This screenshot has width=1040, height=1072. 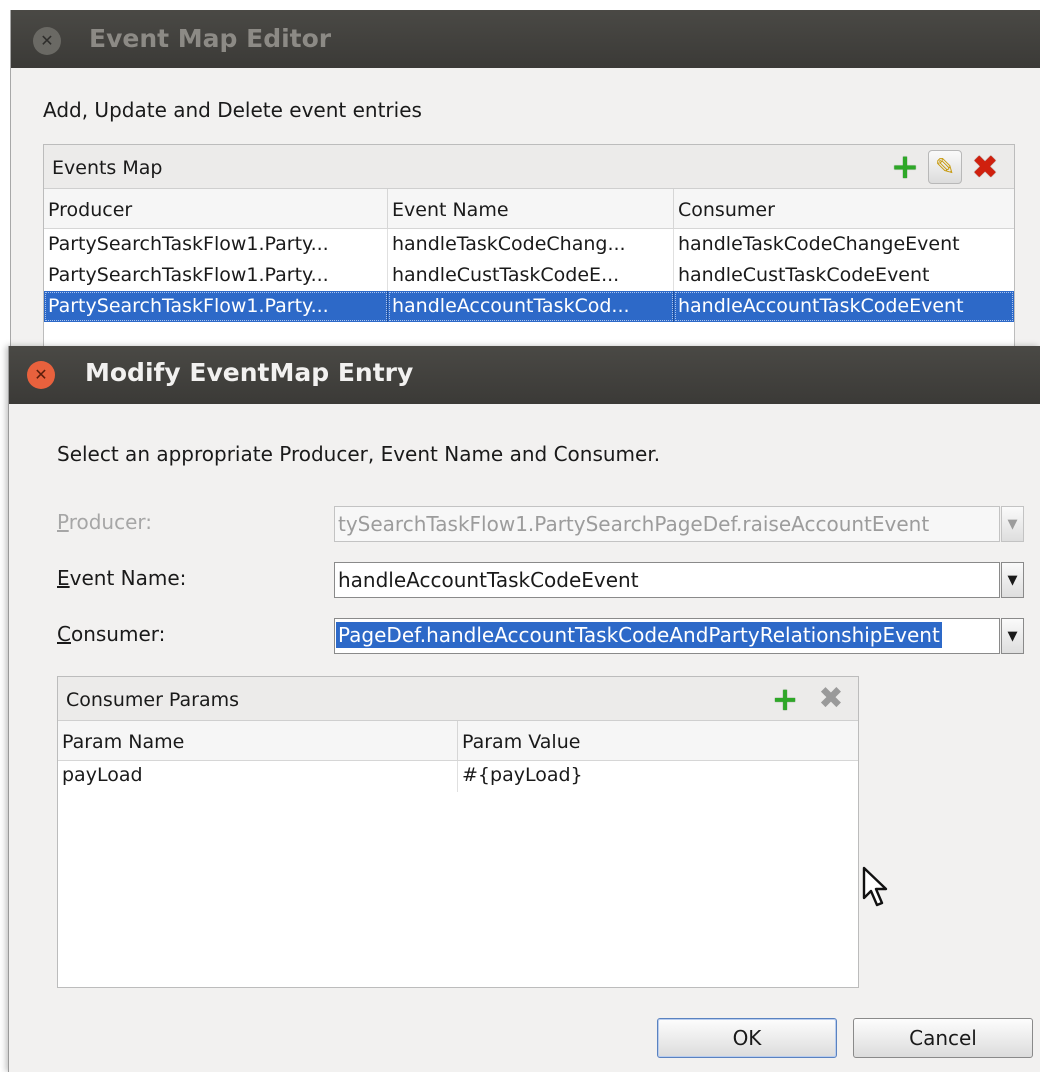 I want to click on events-map-title: Events Map, so click(x=107, y=168).